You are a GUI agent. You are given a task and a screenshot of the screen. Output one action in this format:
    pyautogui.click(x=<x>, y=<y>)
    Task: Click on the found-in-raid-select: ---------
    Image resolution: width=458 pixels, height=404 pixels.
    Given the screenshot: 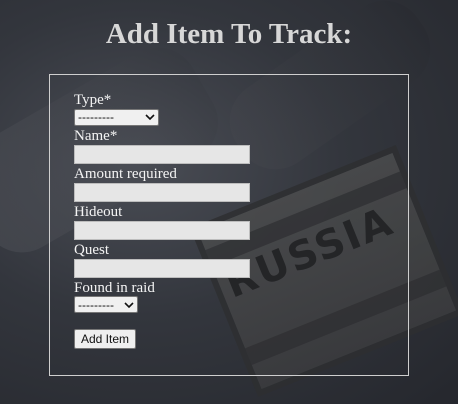 What is the action you would take?
    pyautogui.click(x=106, y=304)
    